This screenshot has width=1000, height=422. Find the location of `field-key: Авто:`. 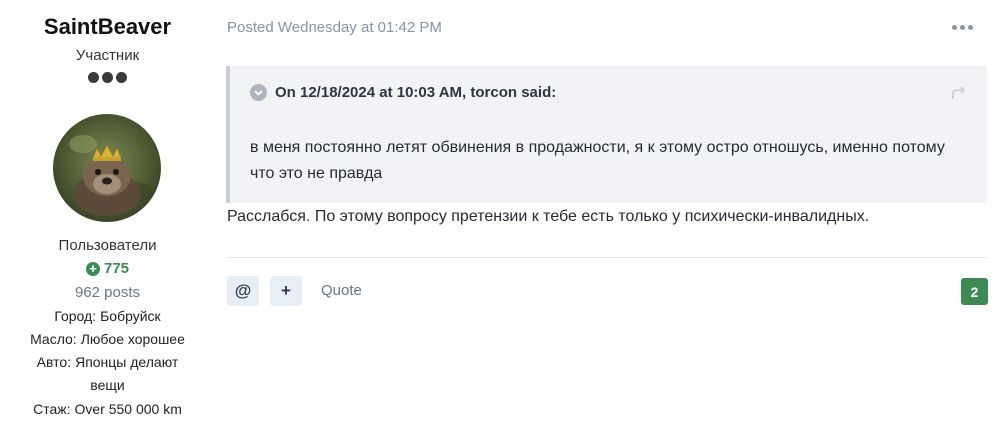

field-key: Авто: is located at coordinates (54, 362).